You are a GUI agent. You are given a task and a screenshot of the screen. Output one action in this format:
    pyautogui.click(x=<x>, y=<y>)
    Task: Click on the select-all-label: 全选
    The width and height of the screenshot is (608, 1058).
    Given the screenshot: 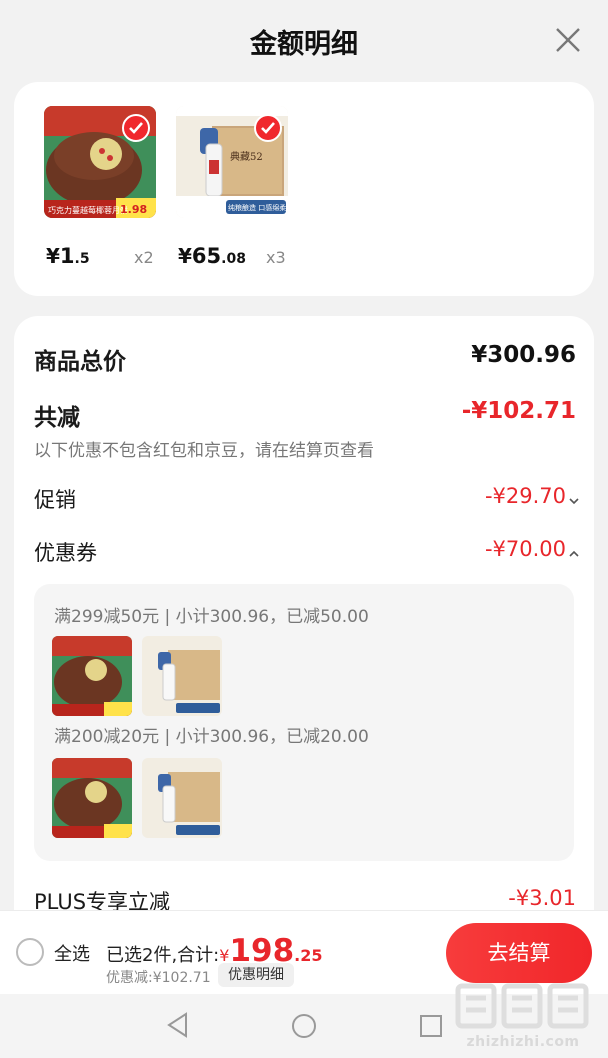 What is the action you would take?
    pyautogui.click(x=72, y=953)
    